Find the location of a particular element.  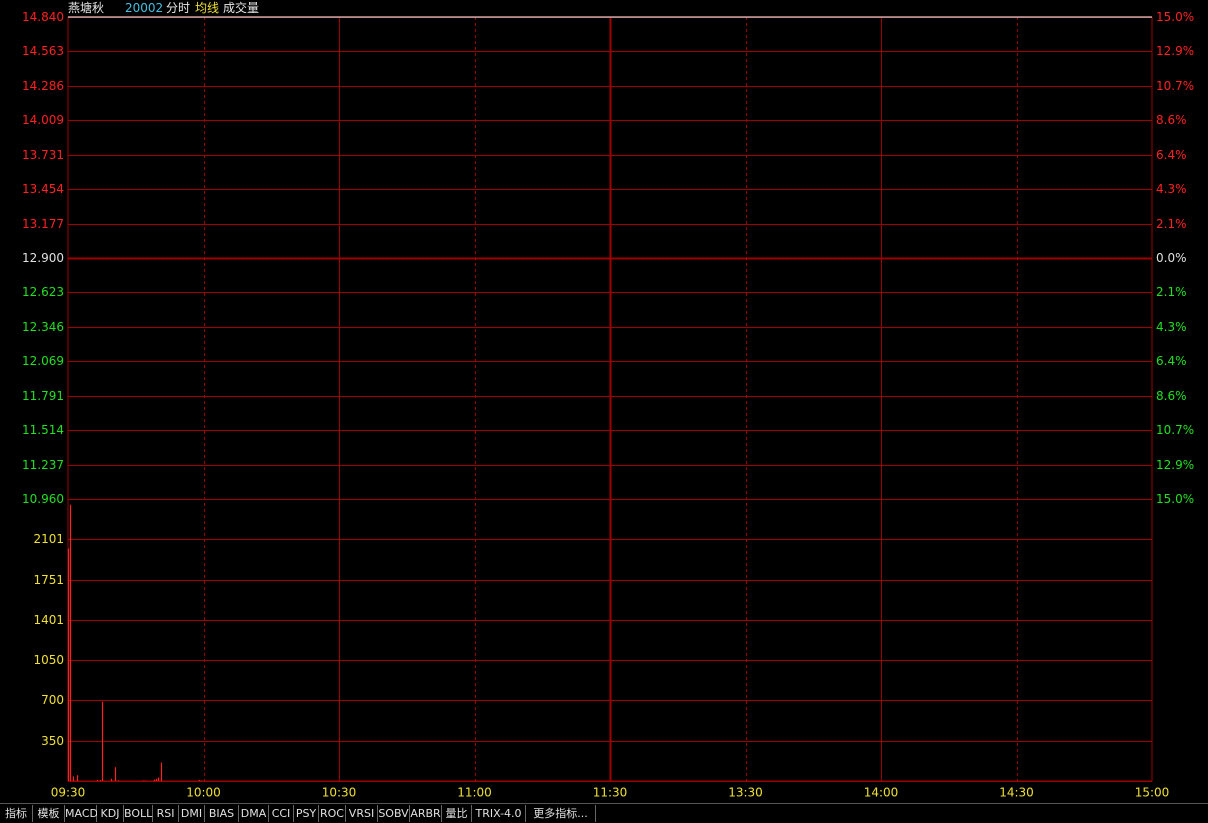

avg-line-label: 均线 is located at coordinates (207, 8).